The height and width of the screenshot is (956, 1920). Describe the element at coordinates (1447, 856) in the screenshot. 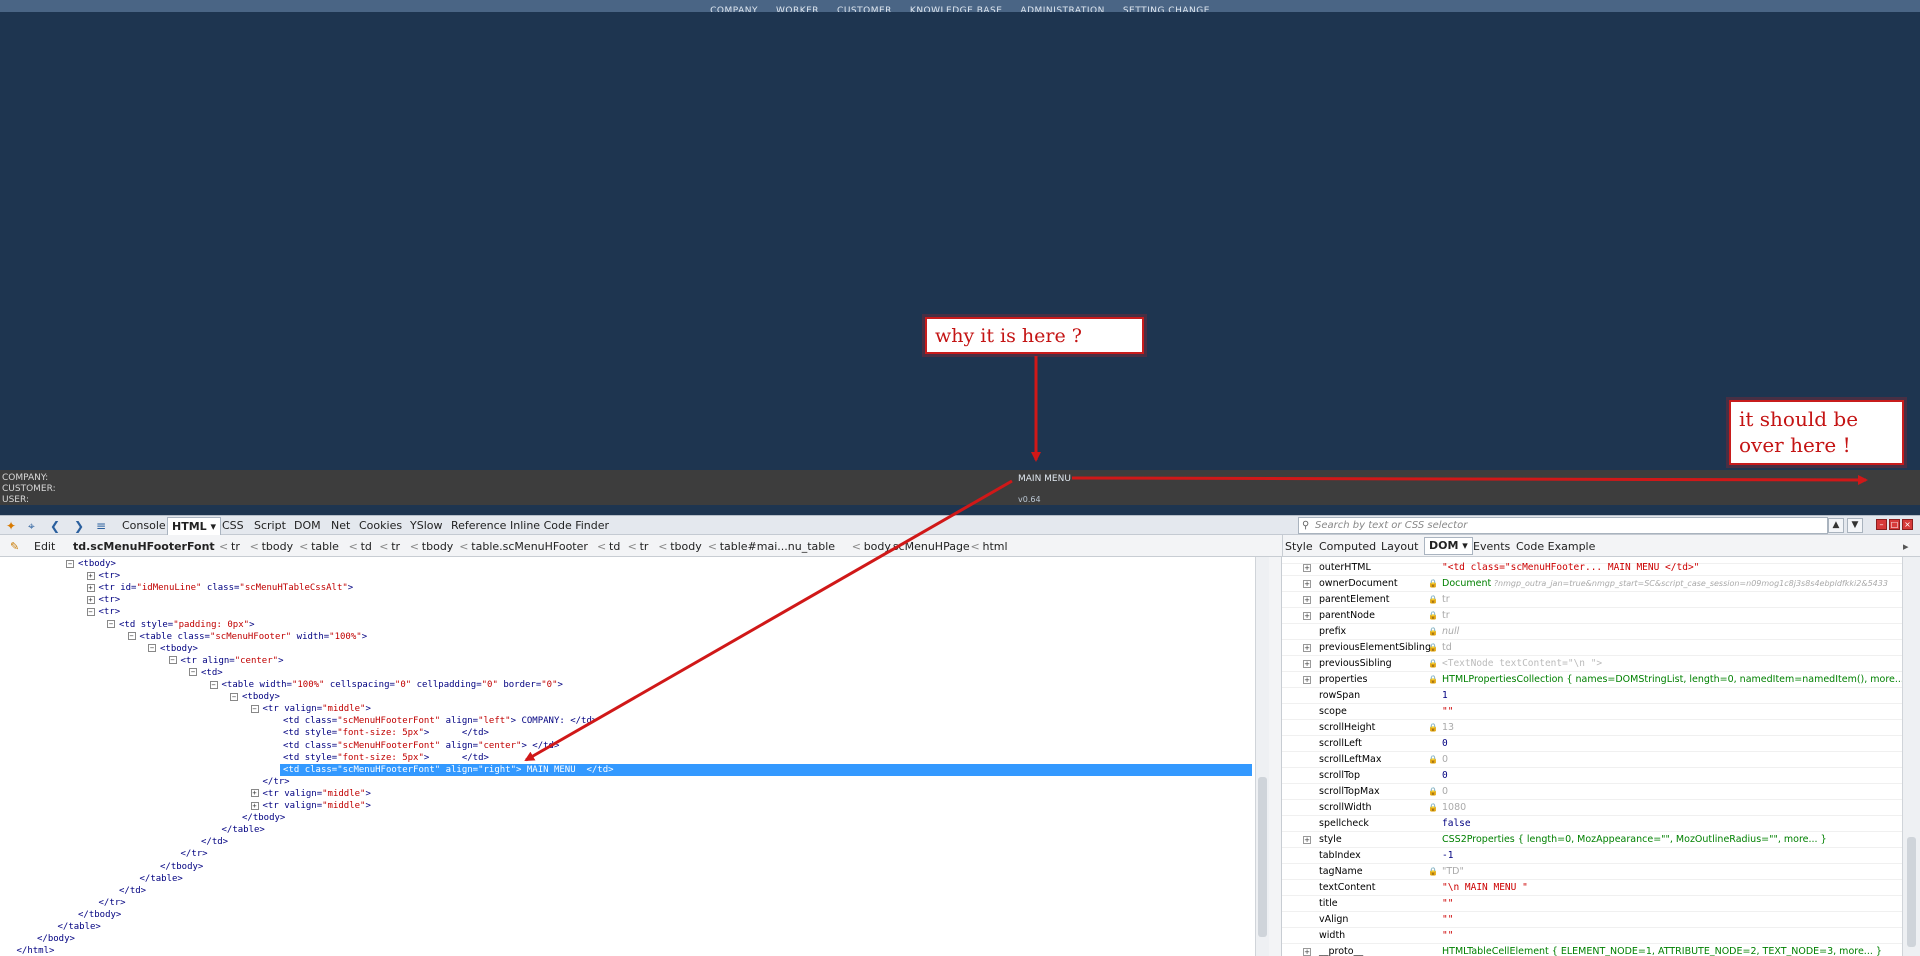

I see `dom-property-value: -1` at that location.